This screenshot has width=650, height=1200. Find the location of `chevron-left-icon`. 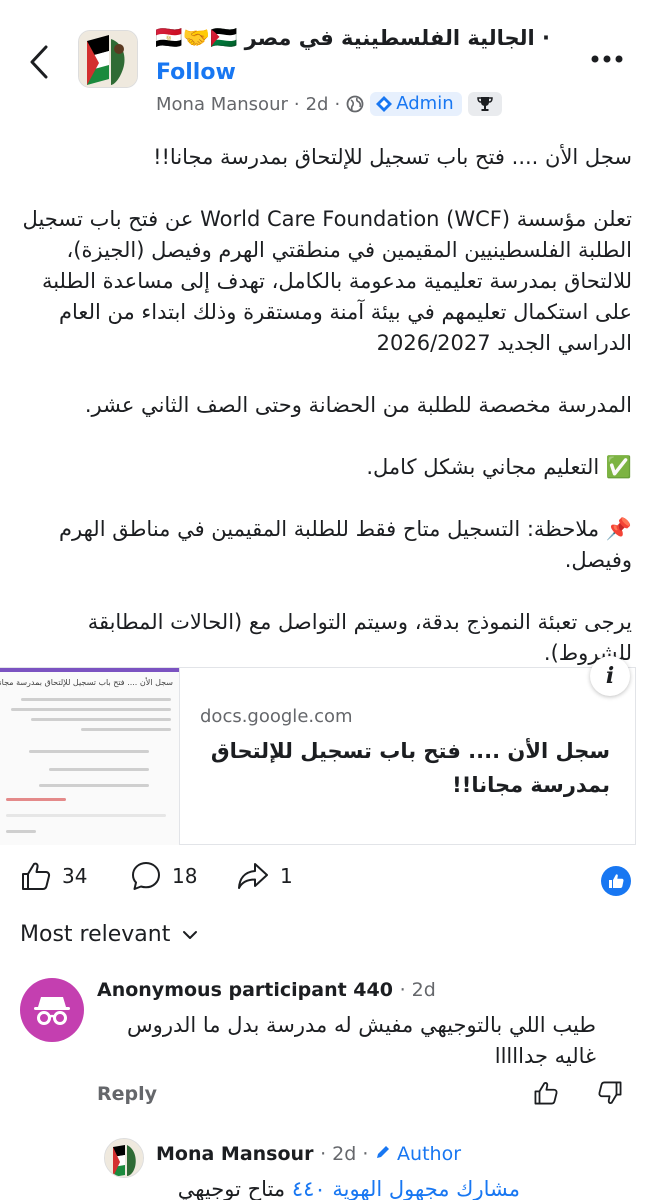

chevron-left-icon is located at coordinates (39, 62).